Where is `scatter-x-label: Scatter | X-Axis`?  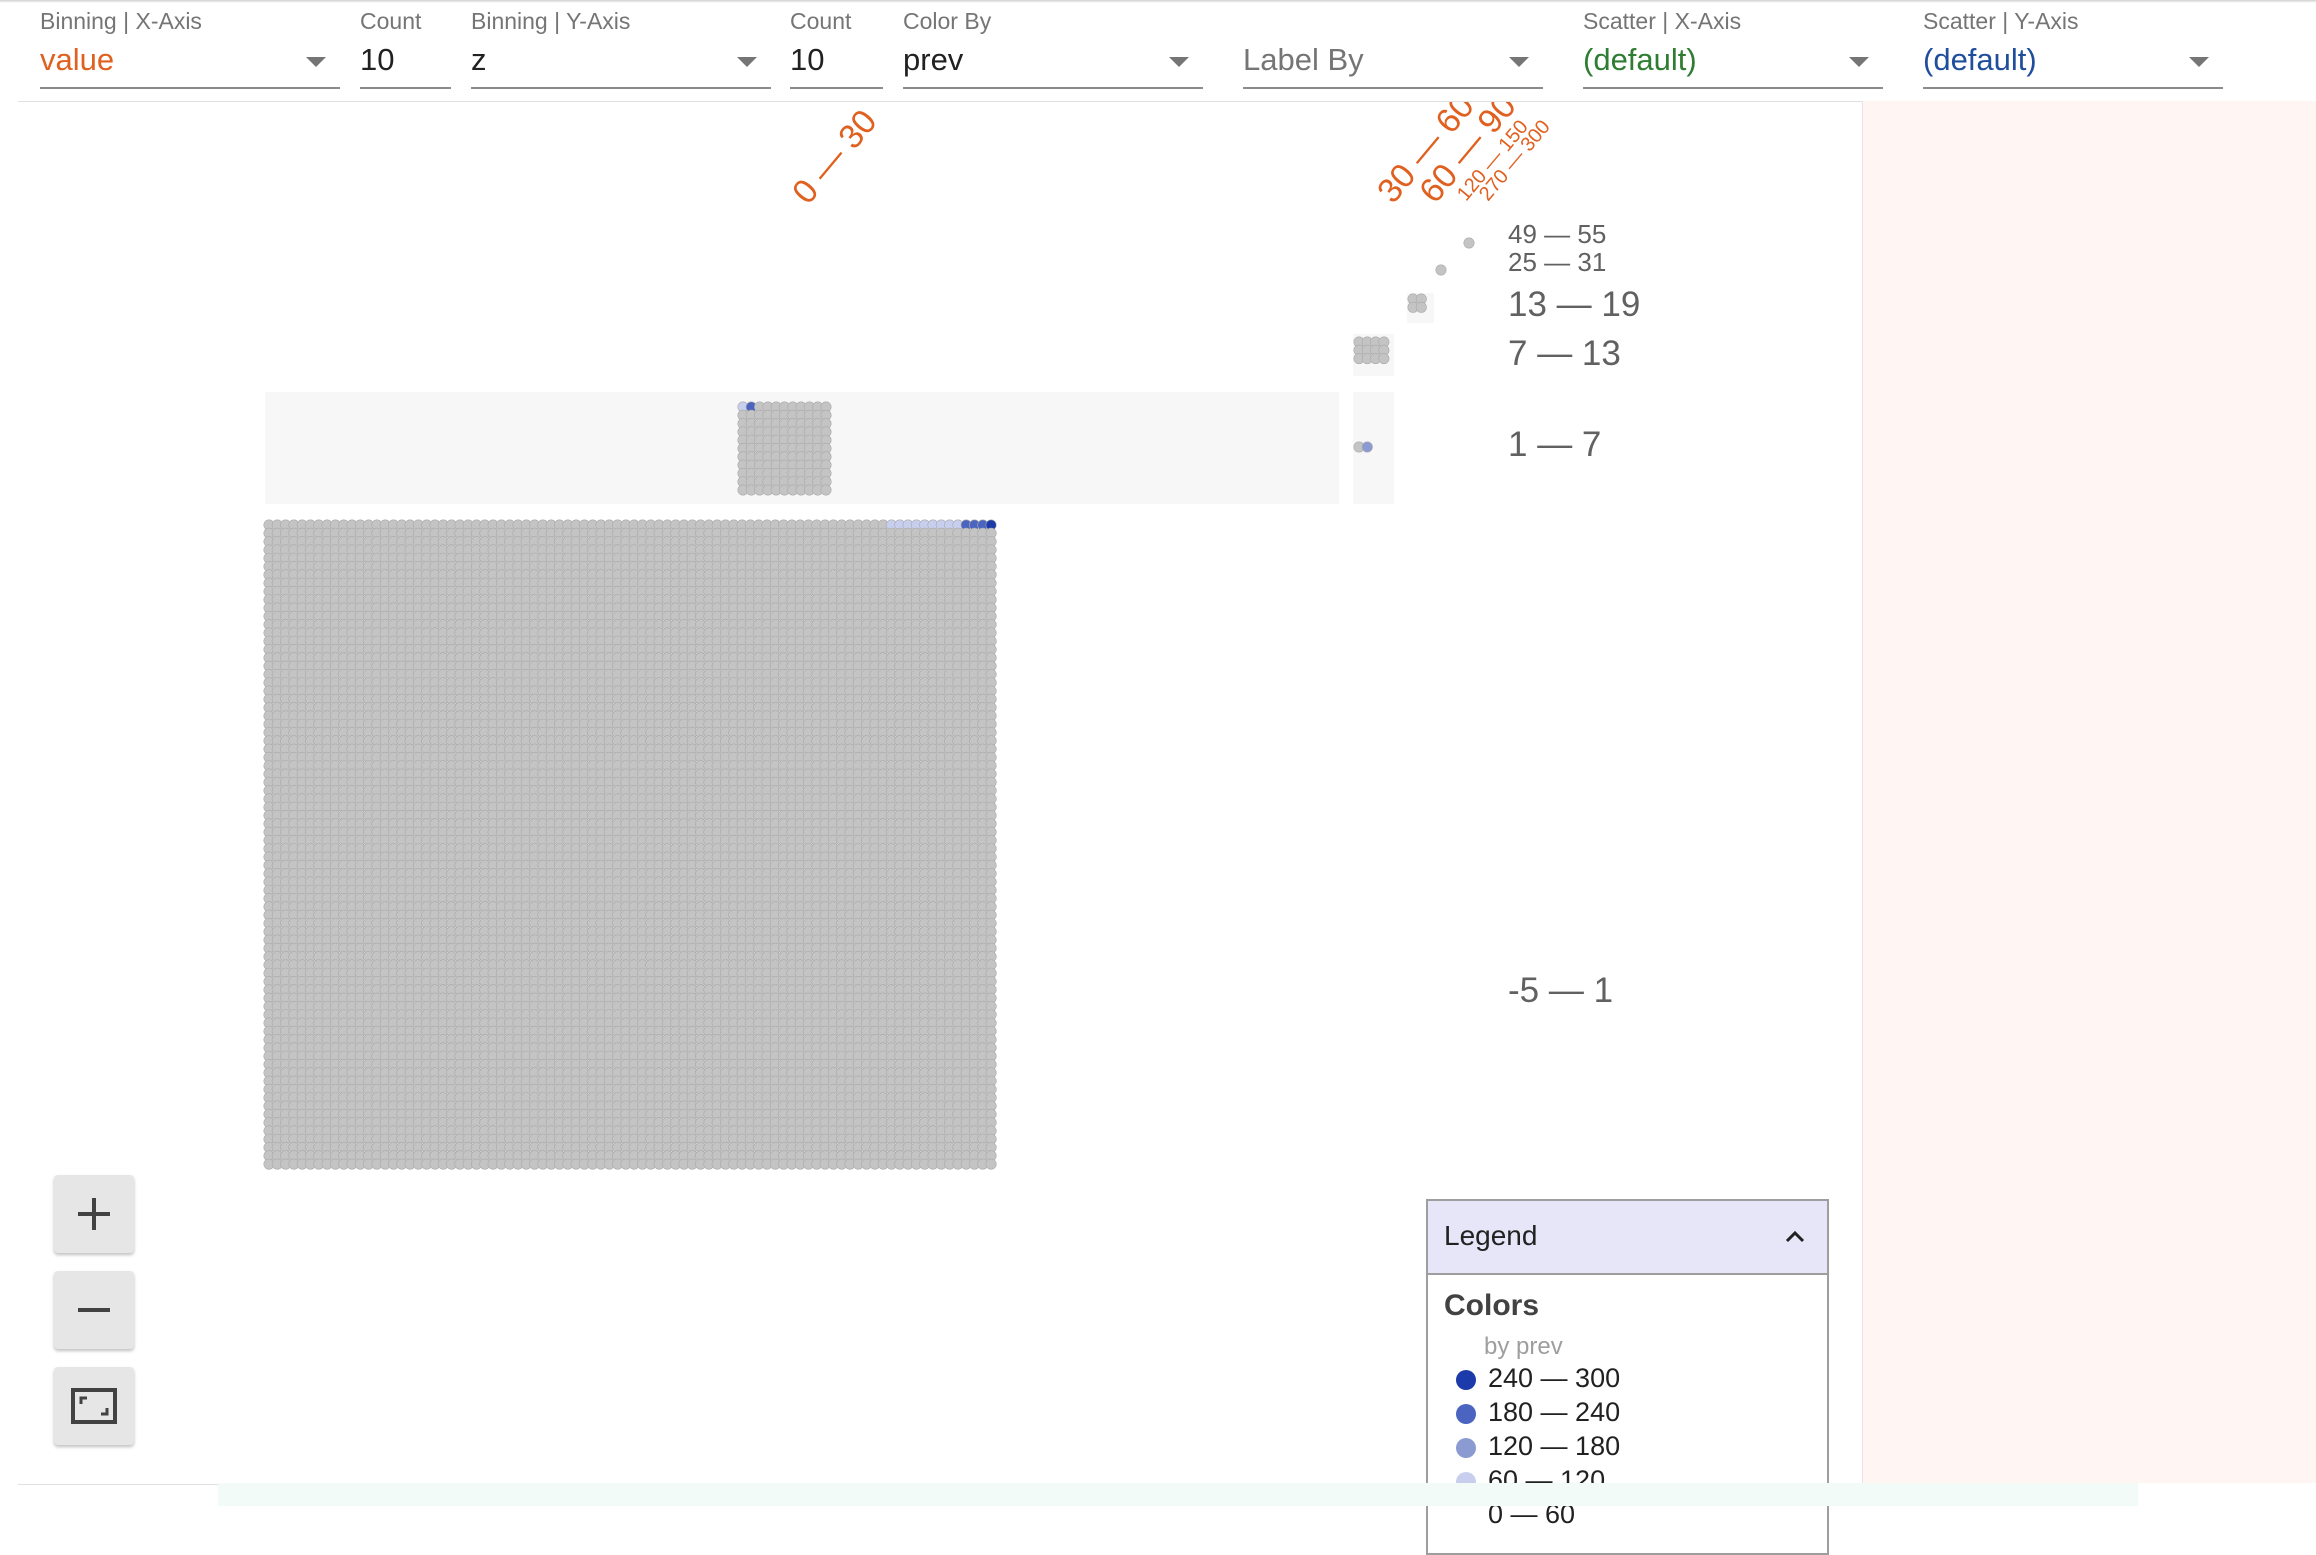
scatter-x-label: Scatter | X-Axis is located at coordinates (1662, 21).